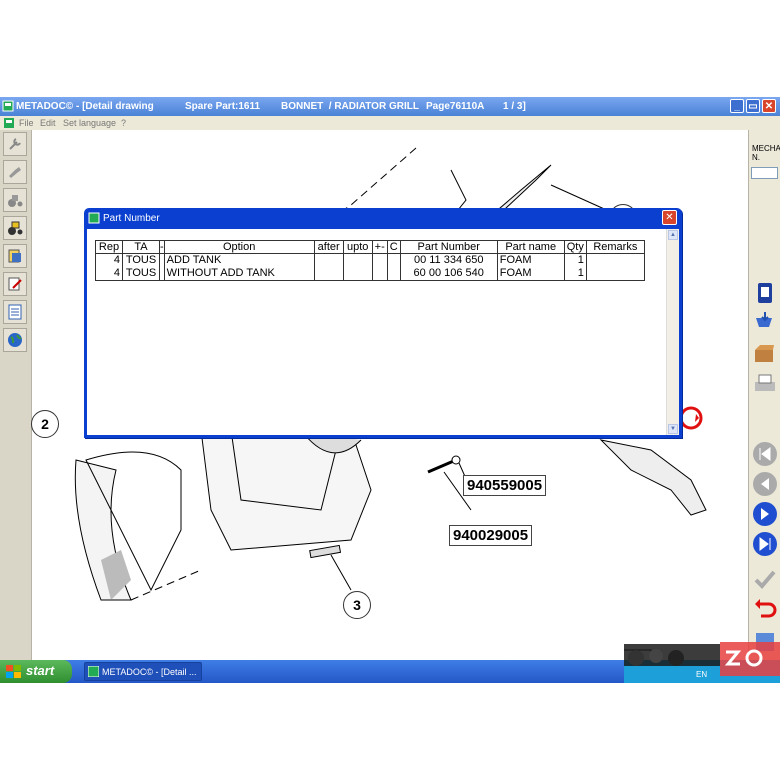  What do you see at coordinates (514, 106) in the screenshot?
I see `page-count: 1 / 3]` at bounding box center [514, 106].